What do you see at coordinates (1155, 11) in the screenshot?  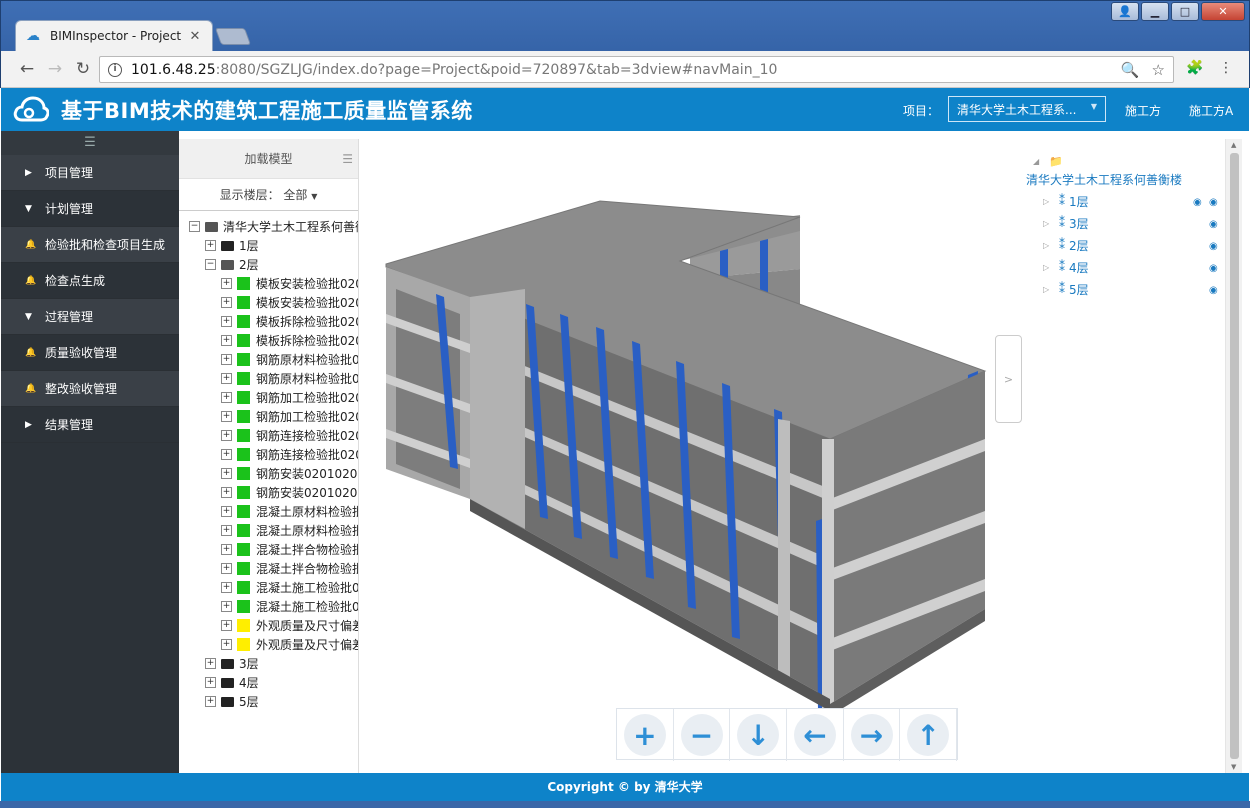 I see `minimize-button: ▁` at bounding box center [1155, 11].